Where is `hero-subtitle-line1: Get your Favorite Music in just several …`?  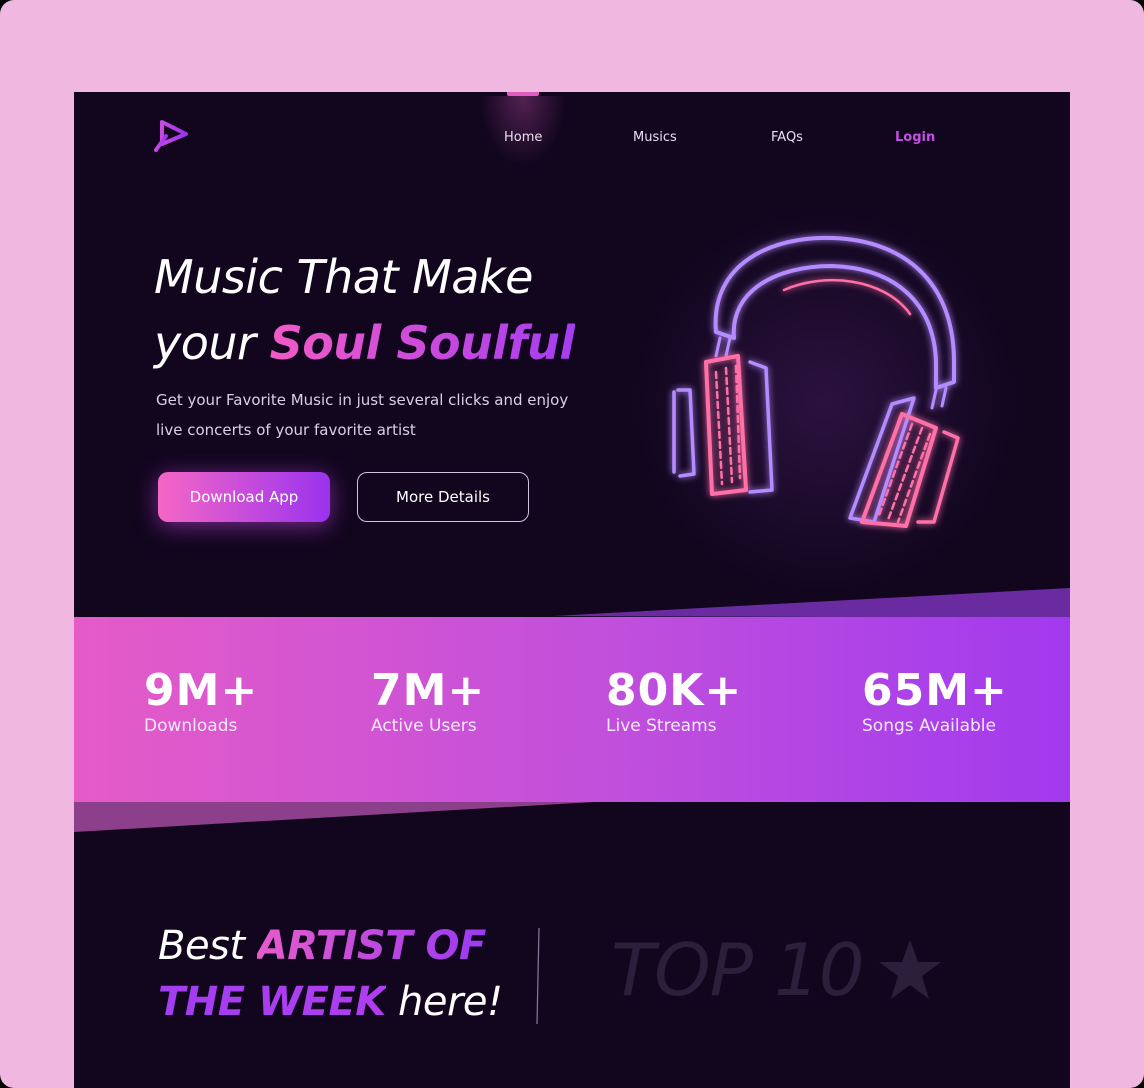
hero-subtitle-line1: Get your Favorite Music in just several … is located at coordinates (362, 400).